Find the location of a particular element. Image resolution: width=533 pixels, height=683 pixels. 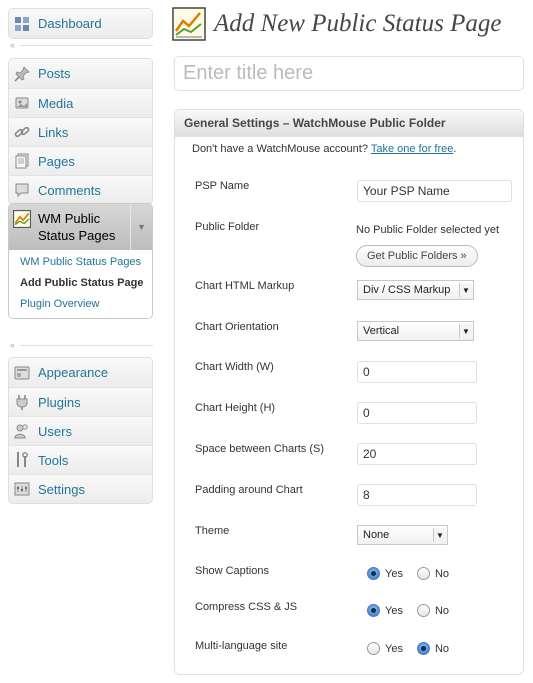

chart-width-label: Chart Width (W) is located at coordinates (234, 367).